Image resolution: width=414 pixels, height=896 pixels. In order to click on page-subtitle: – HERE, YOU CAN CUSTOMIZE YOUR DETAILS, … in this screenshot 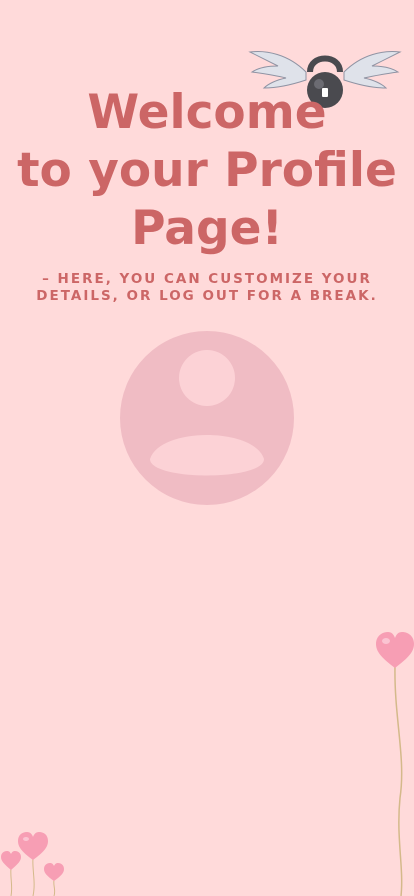, I will do `click(207, 288)`.